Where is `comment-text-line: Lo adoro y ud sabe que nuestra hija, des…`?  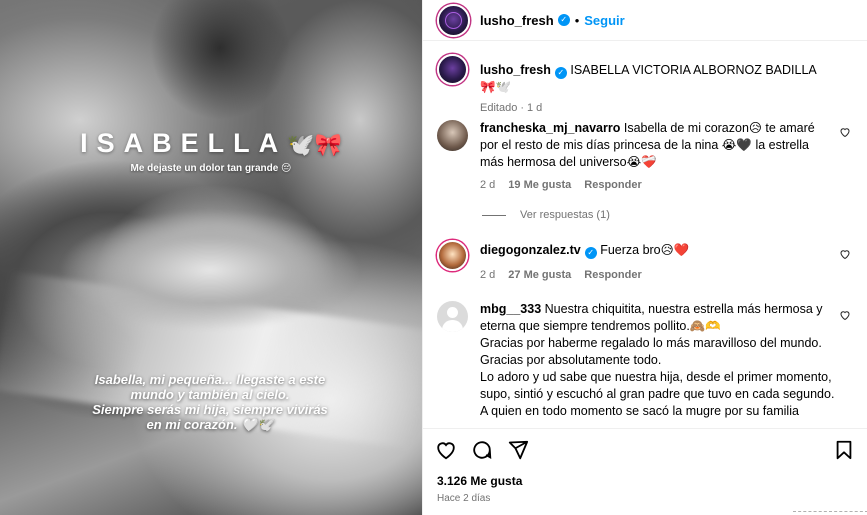
comment-text-line: Lo adoro y ud sabe que nuestra hija, des… is located at coordinates (657, 385).